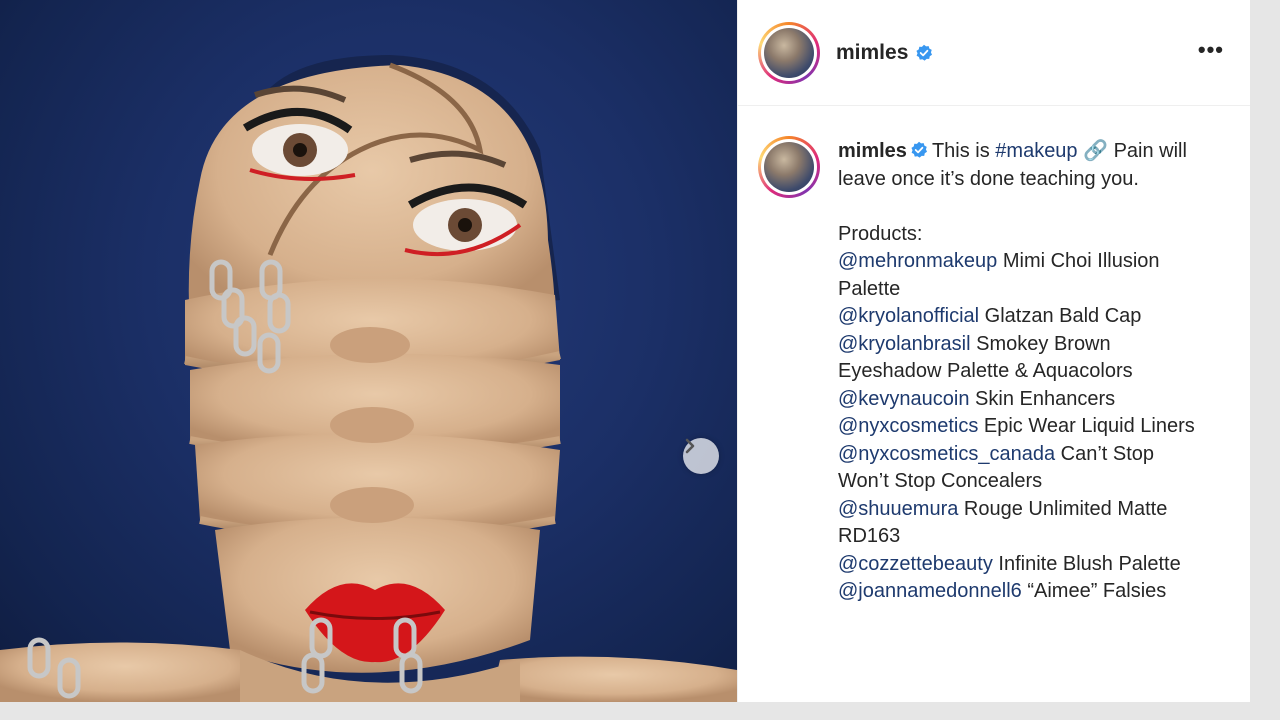 This screenshot has height=720, width=1280. Describe the element at coordinates (872, 151) in the screenshot. I see `caption-username: mimles` at that location.